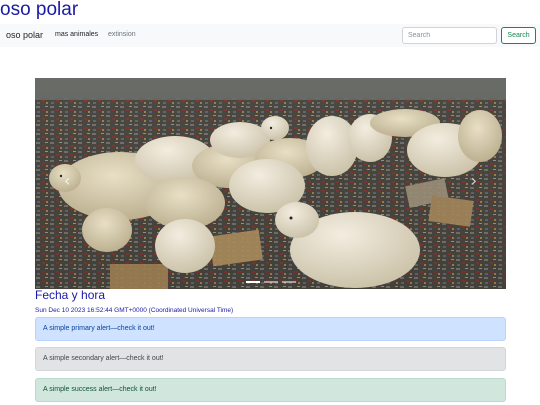 The image size is (540, 405). I want to click on search-button: Search, so click(518, 35).